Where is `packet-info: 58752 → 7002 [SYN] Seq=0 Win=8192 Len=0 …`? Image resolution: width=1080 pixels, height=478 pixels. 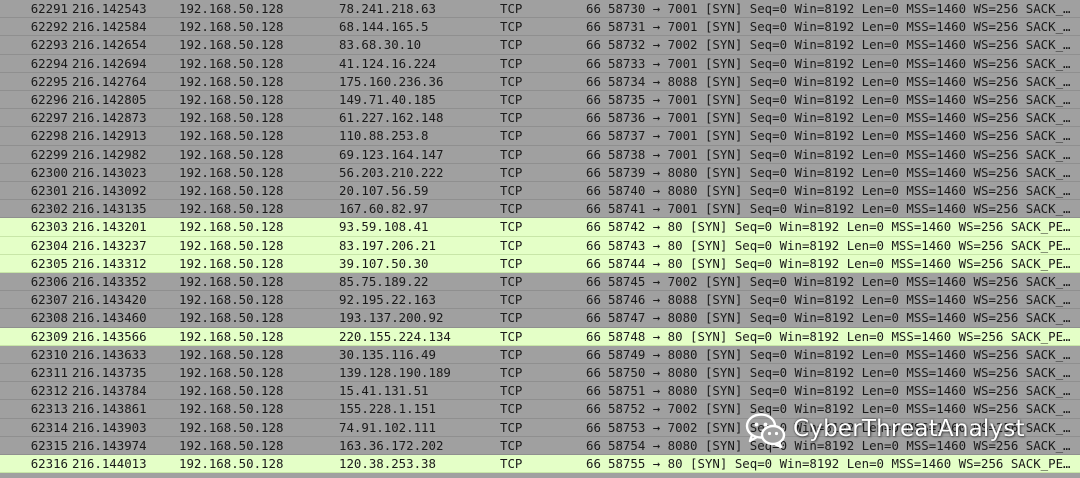
packet-info: 58752 → 7002 [SYN] Seq=0 Win=8192 Len=0 … is located at coordinates (839, 409).